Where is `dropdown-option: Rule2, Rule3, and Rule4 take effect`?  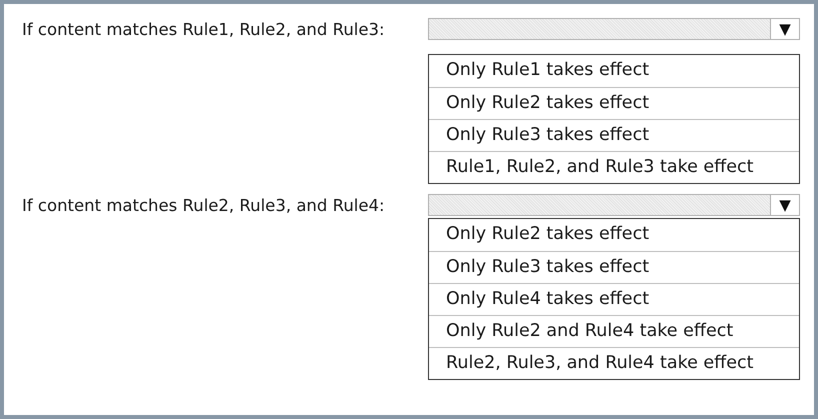 dropdown-option: Rule2, Rule3, and Rule4 take effect is located at coordinates (614, 363).